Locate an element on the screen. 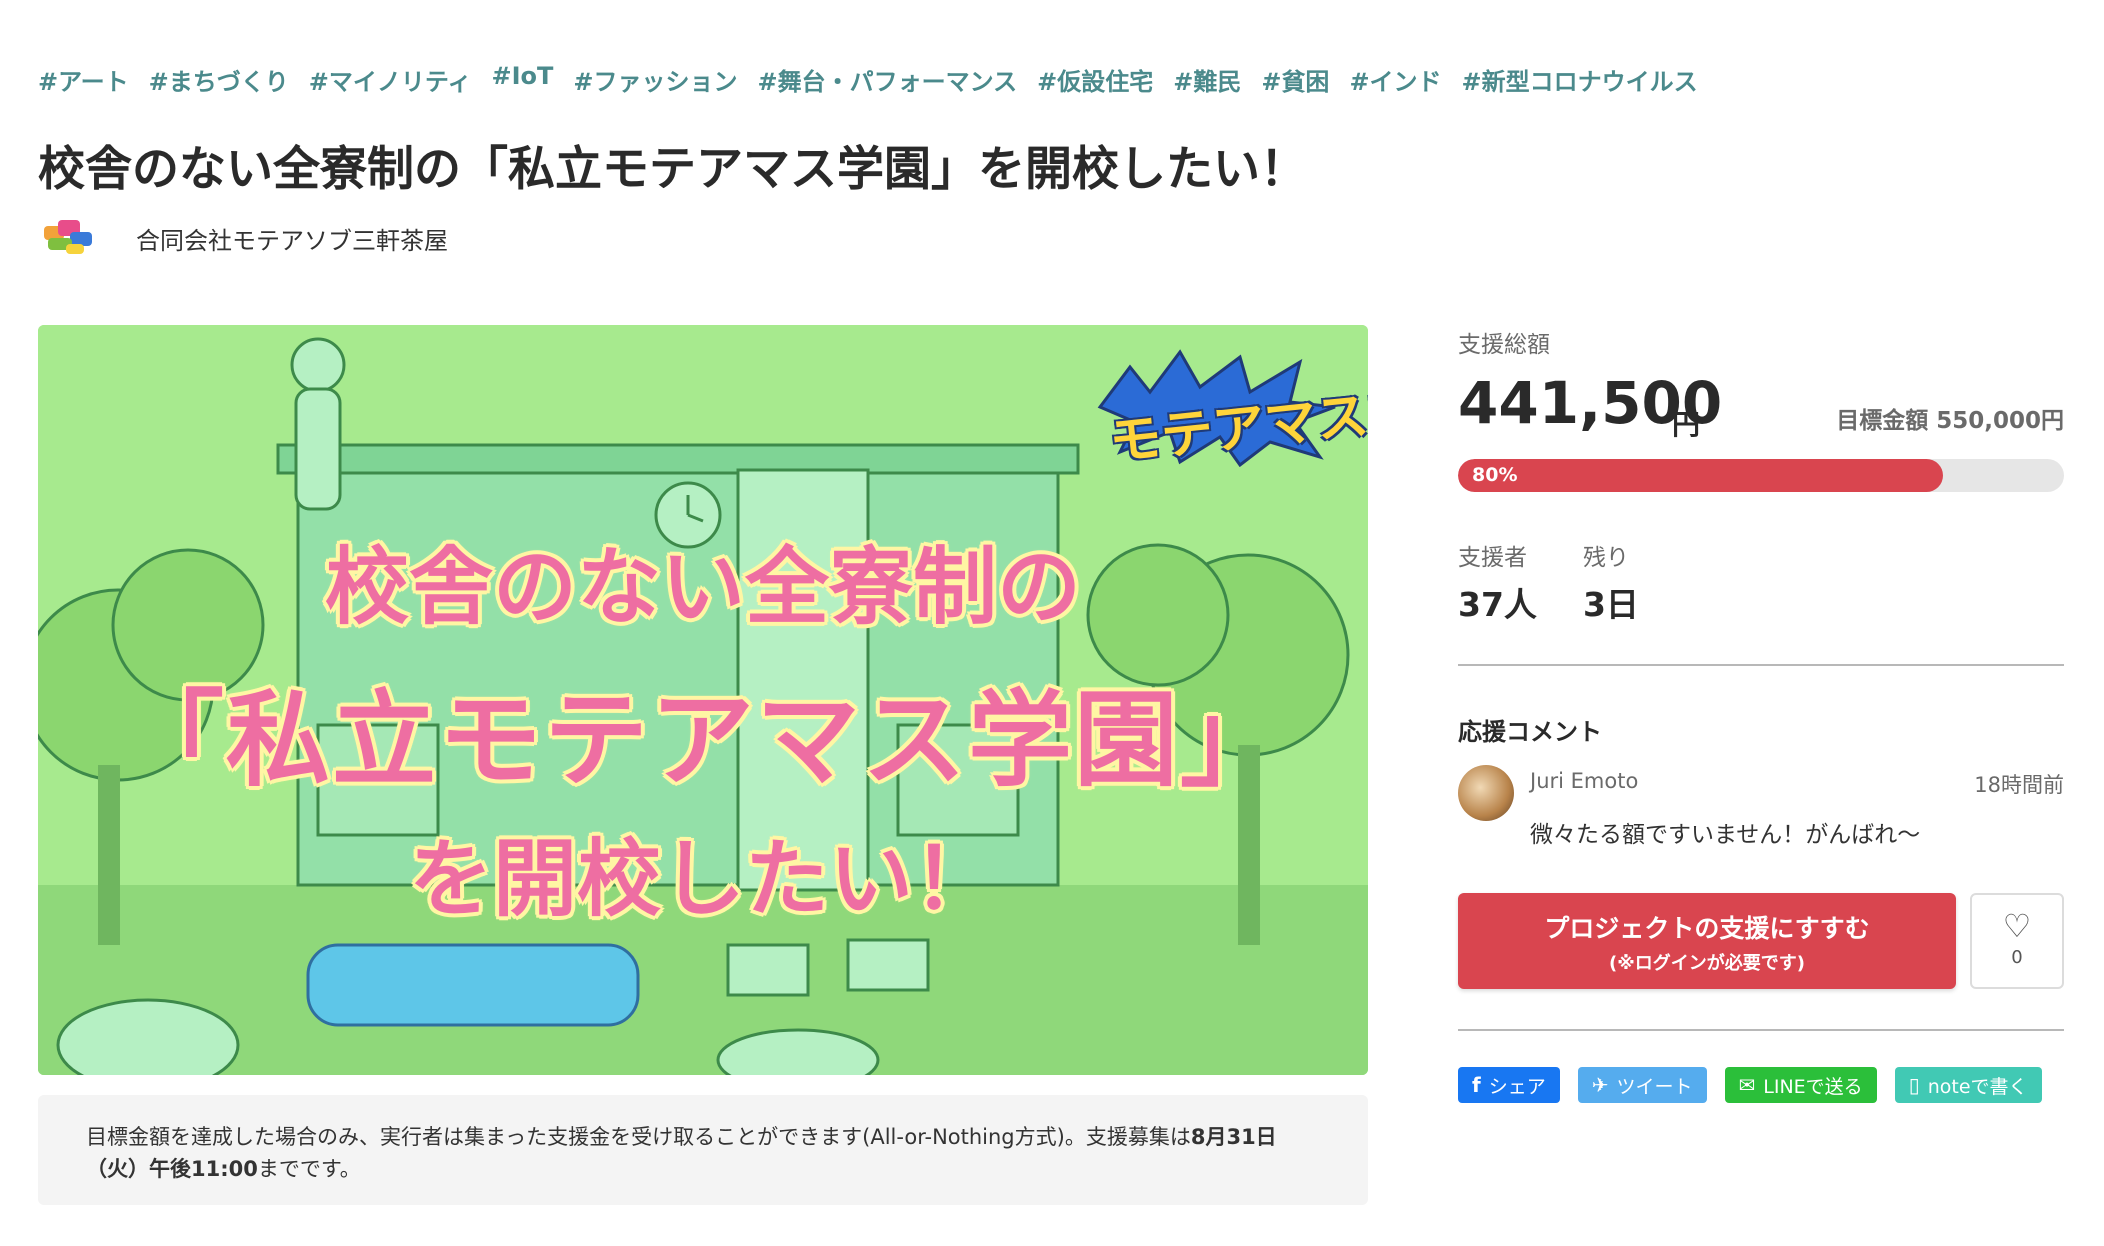 The width and height of the screenshot is (2104, 1246). remaining-value: 3日 is located at coordinates (1610, 604).